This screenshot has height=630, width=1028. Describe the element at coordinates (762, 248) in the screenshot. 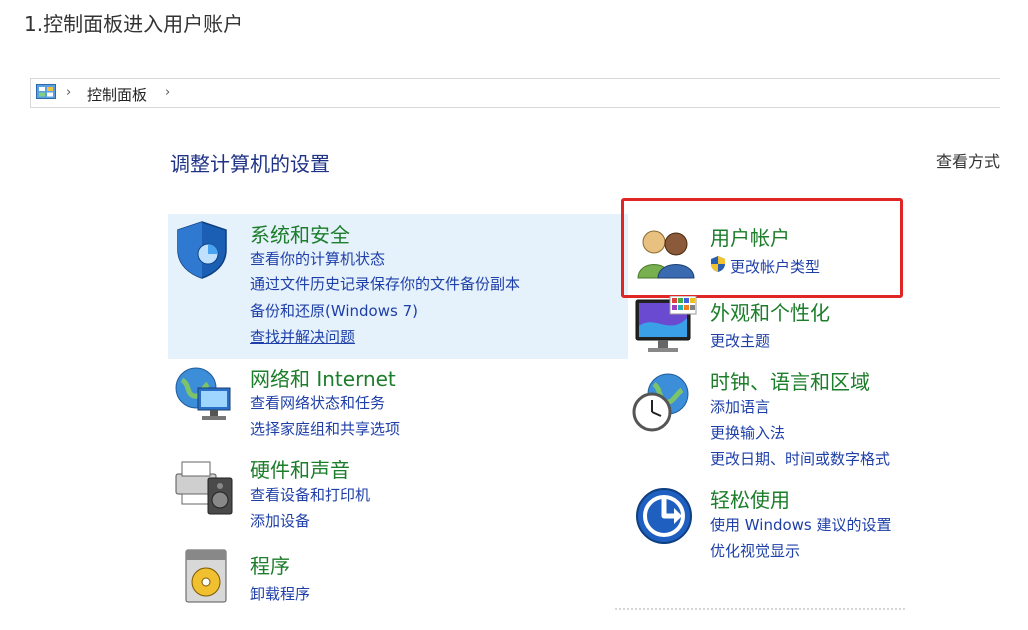

I see `annotation-highlight-box` at that location.